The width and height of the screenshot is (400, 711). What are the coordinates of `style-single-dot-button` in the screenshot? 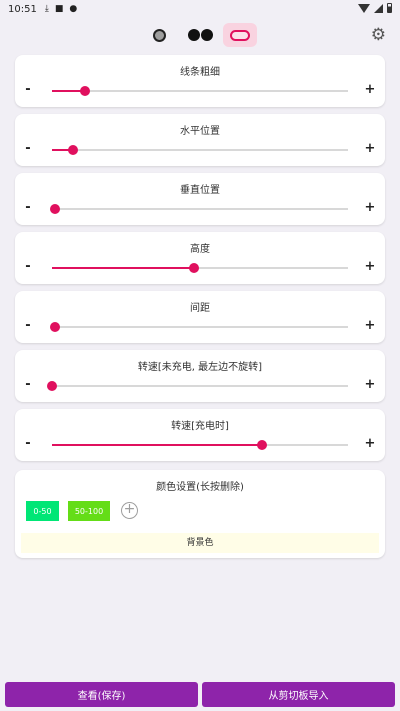 It's located at (159, 35).